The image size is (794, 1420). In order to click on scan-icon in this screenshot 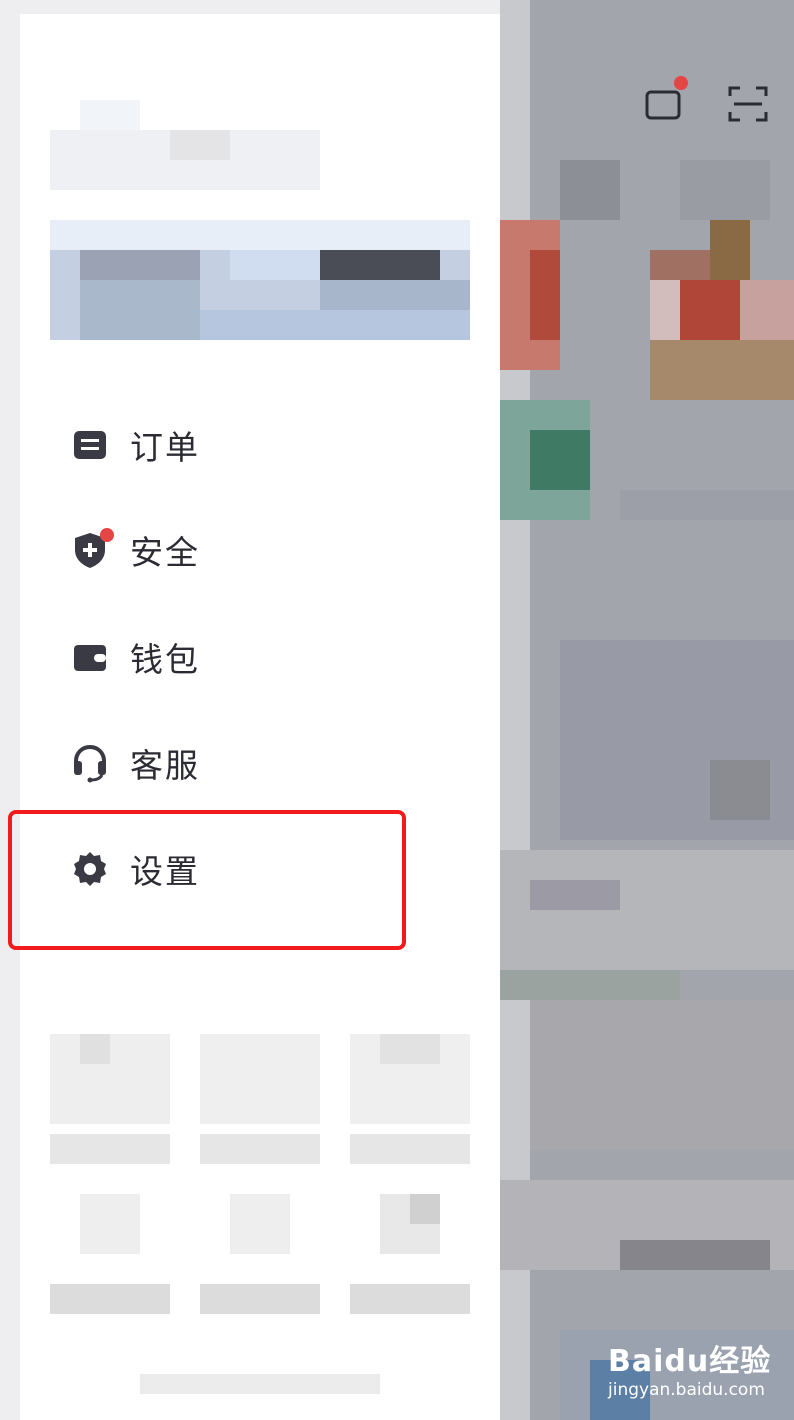, I will do `click(748, 104)`.